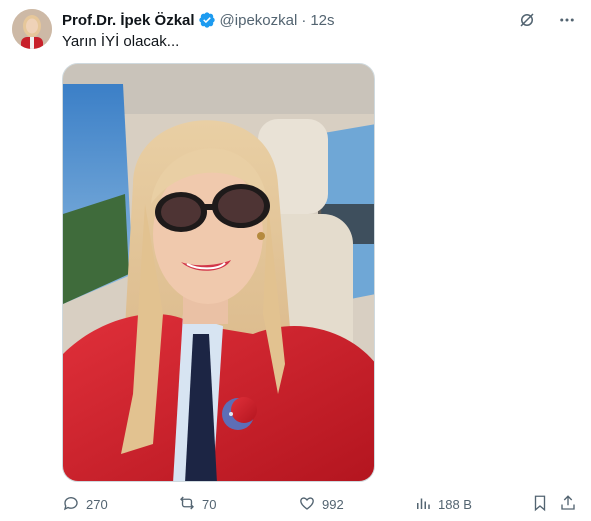 This screenshot has width=591, height=521. Describe the element at coordinates (333, 504) in the screenshot. I see `like-count: 992` at that location.